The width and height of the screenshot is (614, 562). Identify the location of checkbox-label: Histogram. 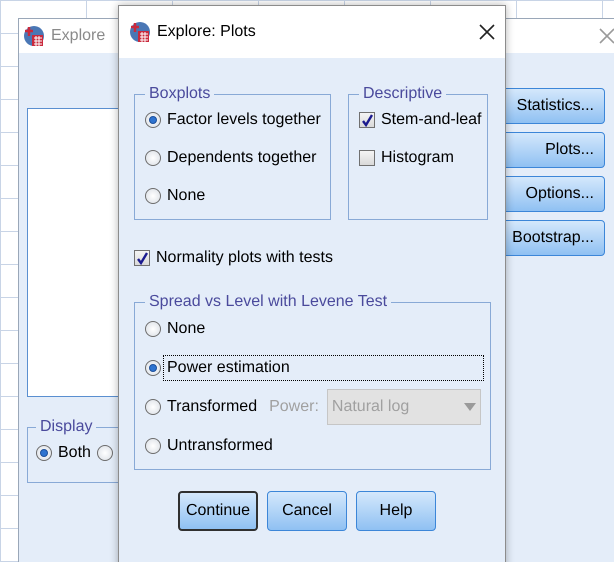
(417, 158).